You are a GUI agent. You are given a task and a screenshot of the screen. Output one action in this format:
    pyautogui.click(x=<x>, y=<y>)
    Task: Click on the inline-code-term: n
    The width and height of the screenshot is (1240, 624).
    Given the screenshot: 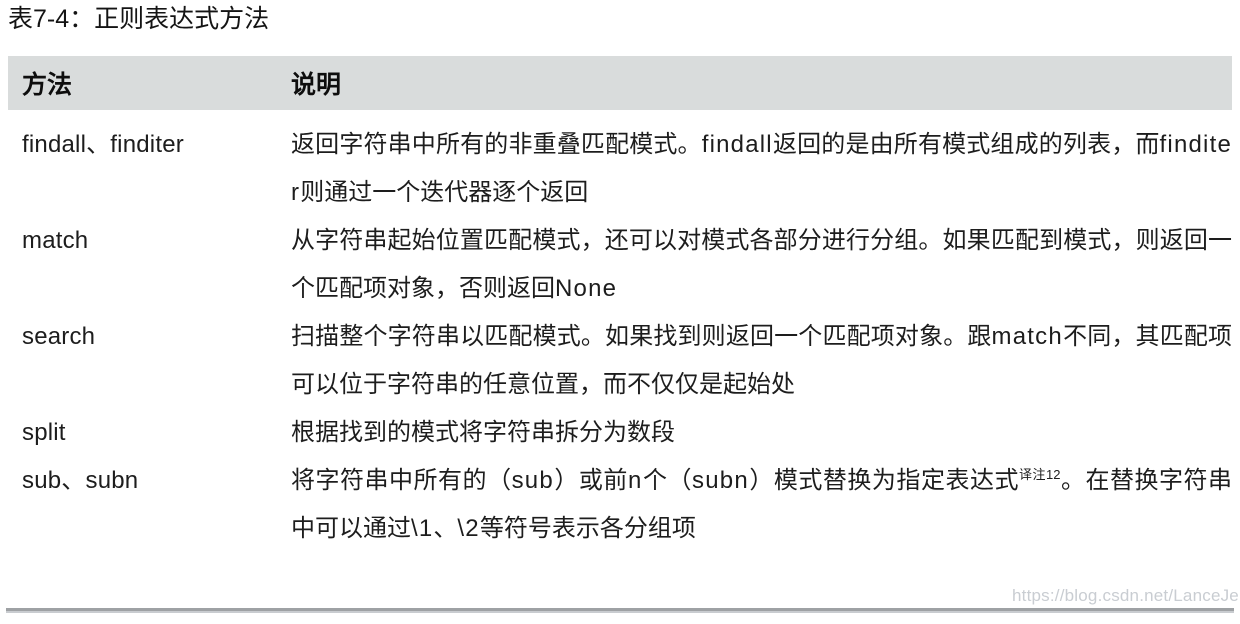 What is the action you would take?
    pyautogui.click(x=635, y=480)
    